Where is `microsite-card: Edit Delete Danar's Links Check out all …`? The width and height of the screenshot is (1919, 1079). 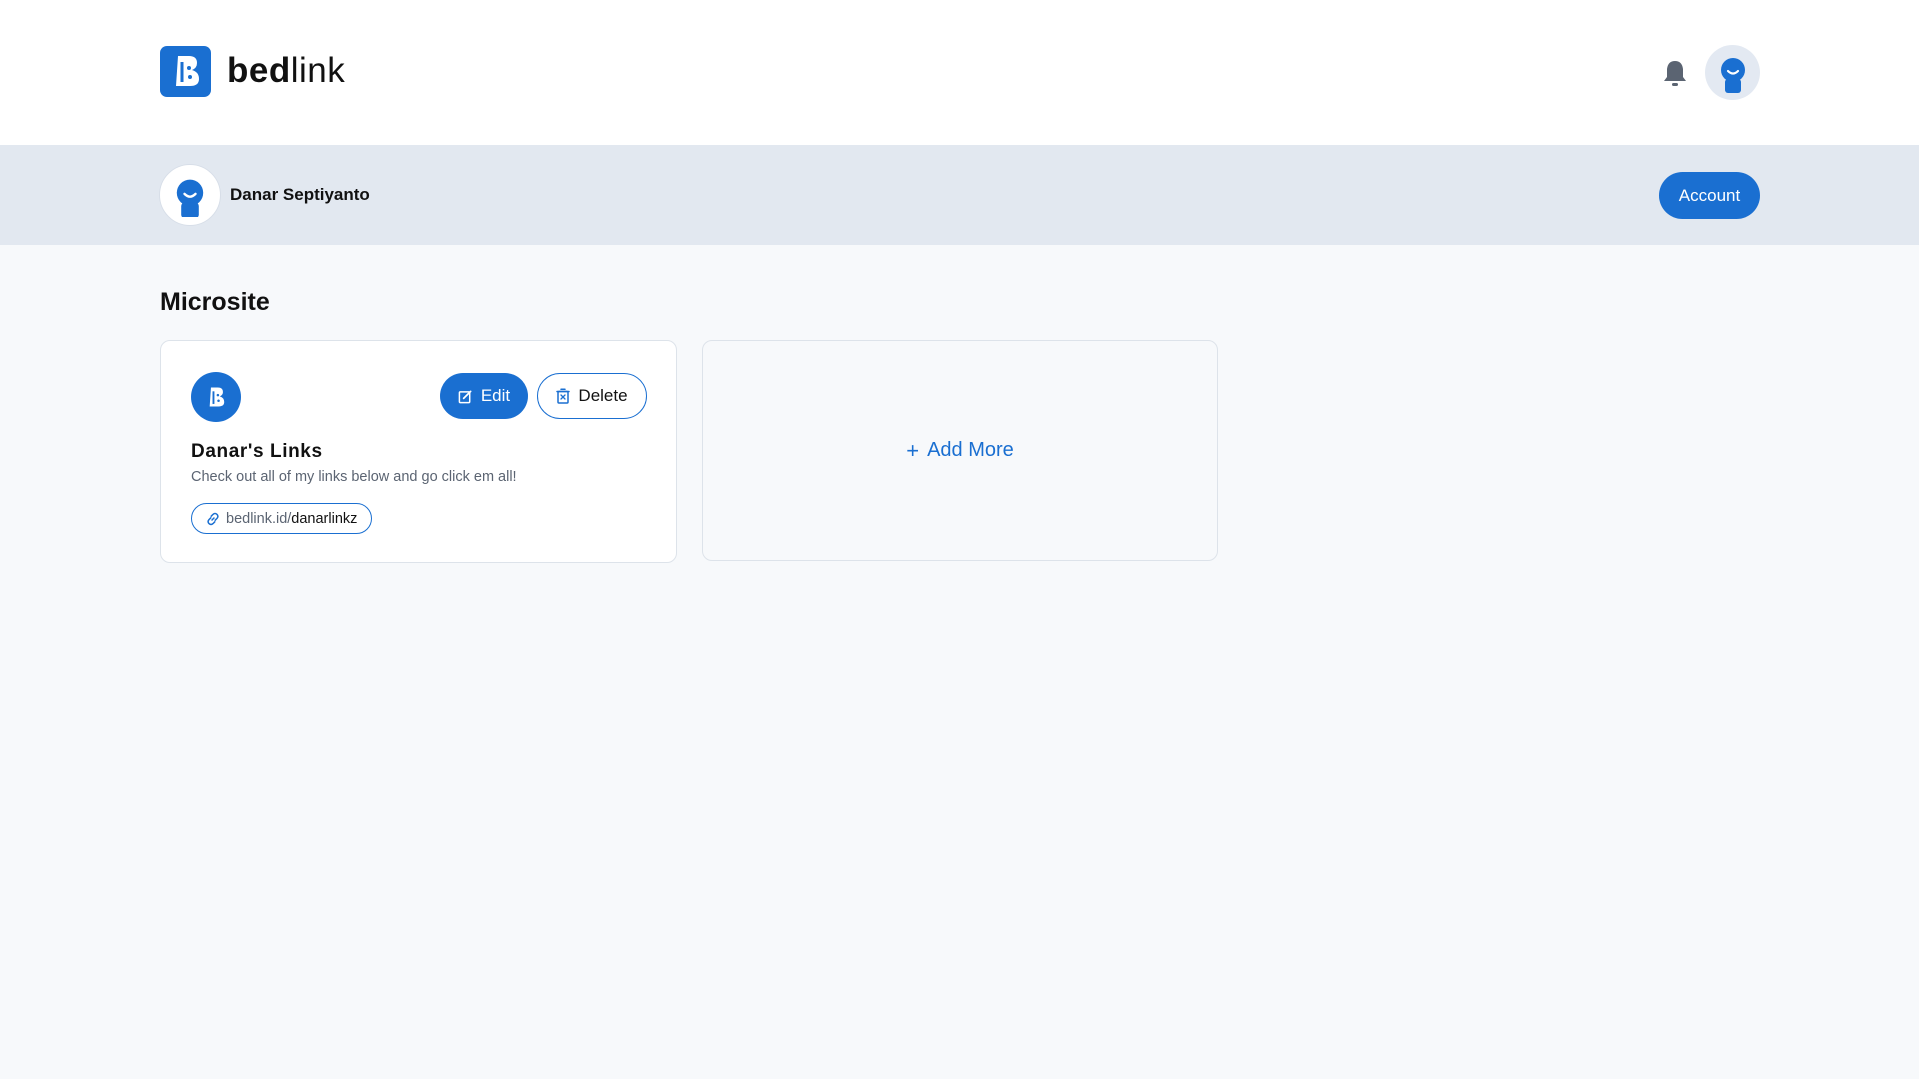 microsite-card: Edit Delete Danar's Links Check out all … is located at coordinates (418, 451).